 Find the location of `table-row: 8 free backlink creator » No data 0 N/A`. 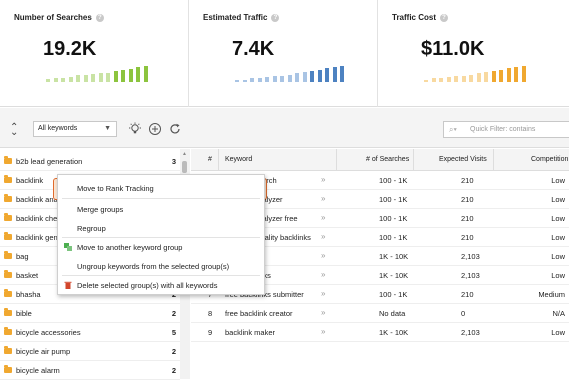

table-row: 8 free backlink creator » No data 0 N/A is located at coordinates (380, 313).